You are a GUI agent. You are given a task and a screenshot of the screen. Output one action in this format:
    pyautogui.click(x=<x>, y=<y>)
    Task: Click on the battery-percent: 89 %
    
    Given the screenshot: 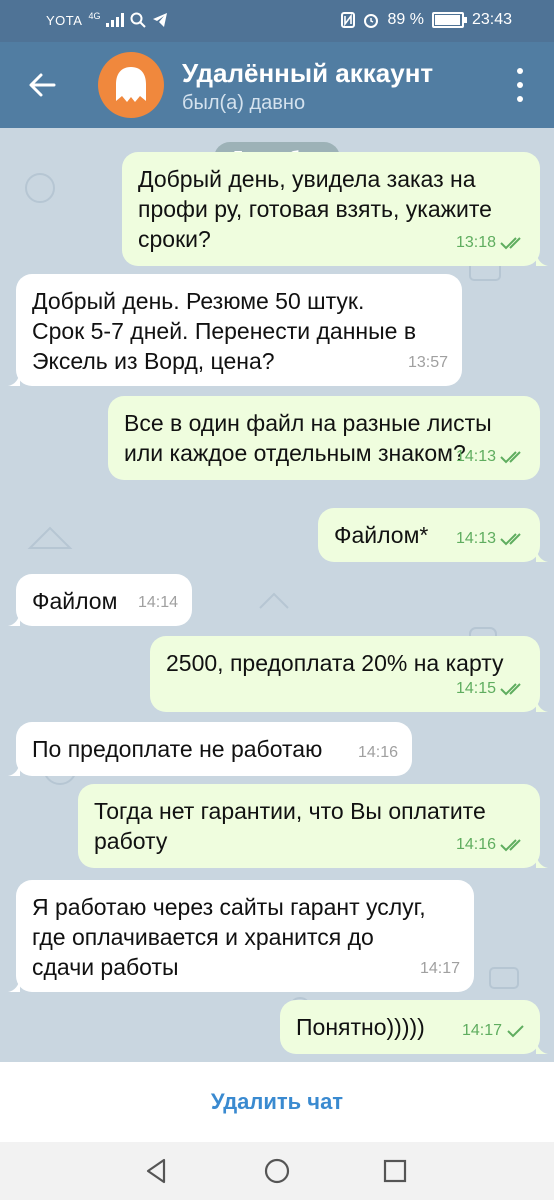 What is the action you would take?
    pyautogui.click(x=405, y=19)
    